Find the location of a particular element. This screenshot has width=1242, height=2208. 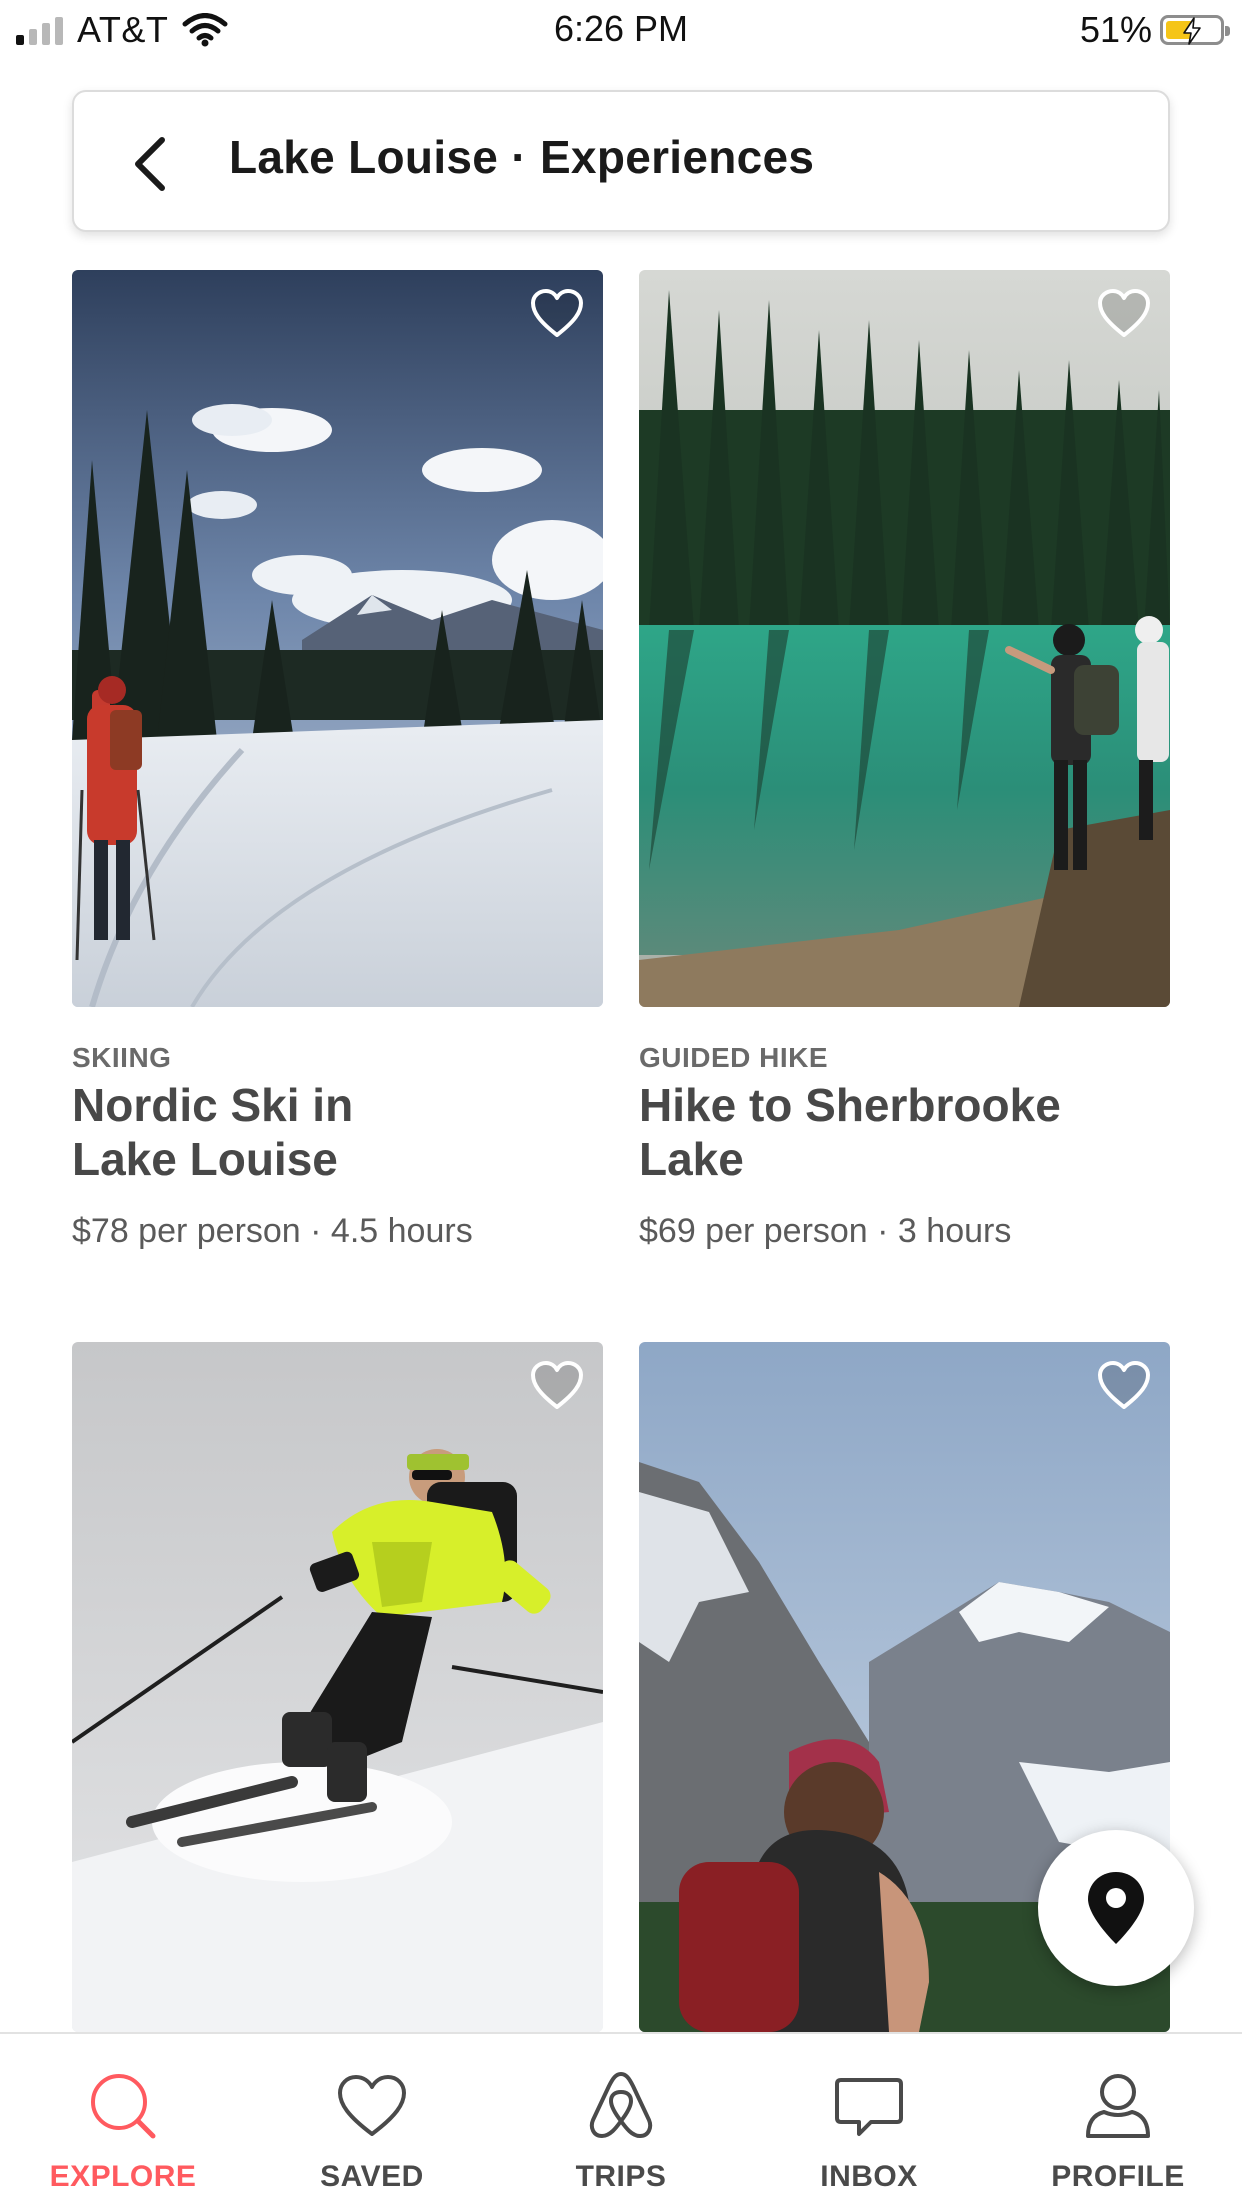

battery-percentage: 51% is located at coordinates (1115, 29).